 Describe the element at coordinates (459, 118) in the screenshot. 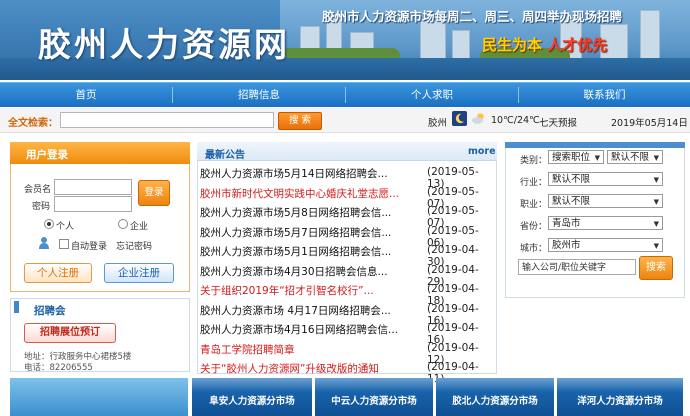

I see `moon-icon` at that location.